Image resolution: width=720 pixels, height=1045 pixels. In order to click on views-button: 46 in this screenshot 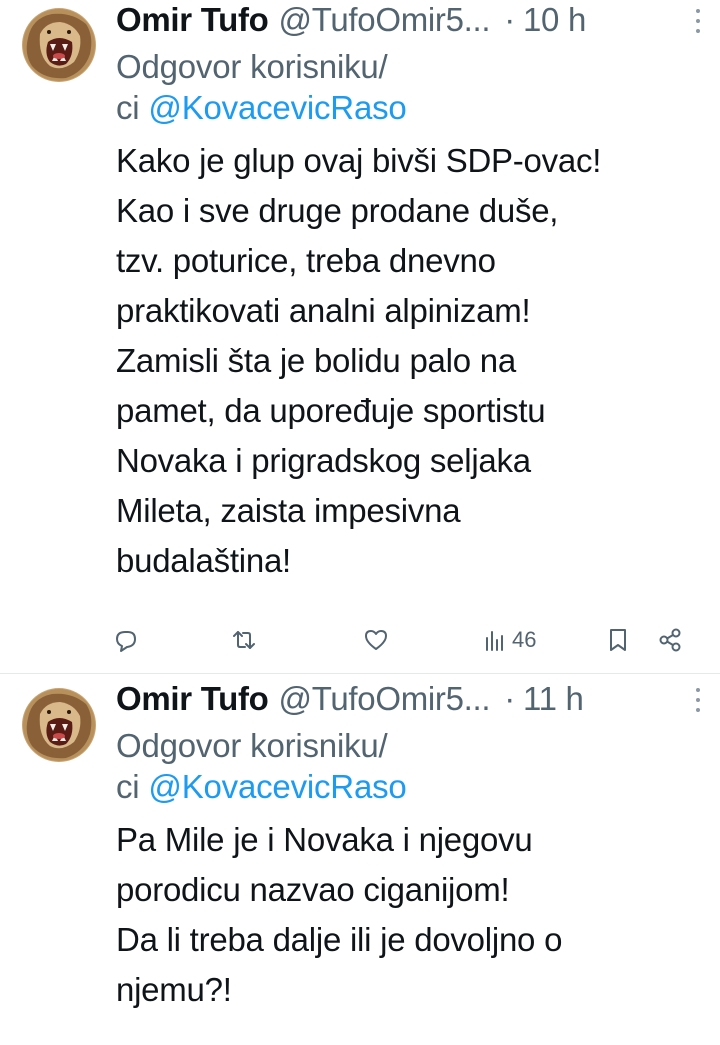, I will do `click(509, 640)`.